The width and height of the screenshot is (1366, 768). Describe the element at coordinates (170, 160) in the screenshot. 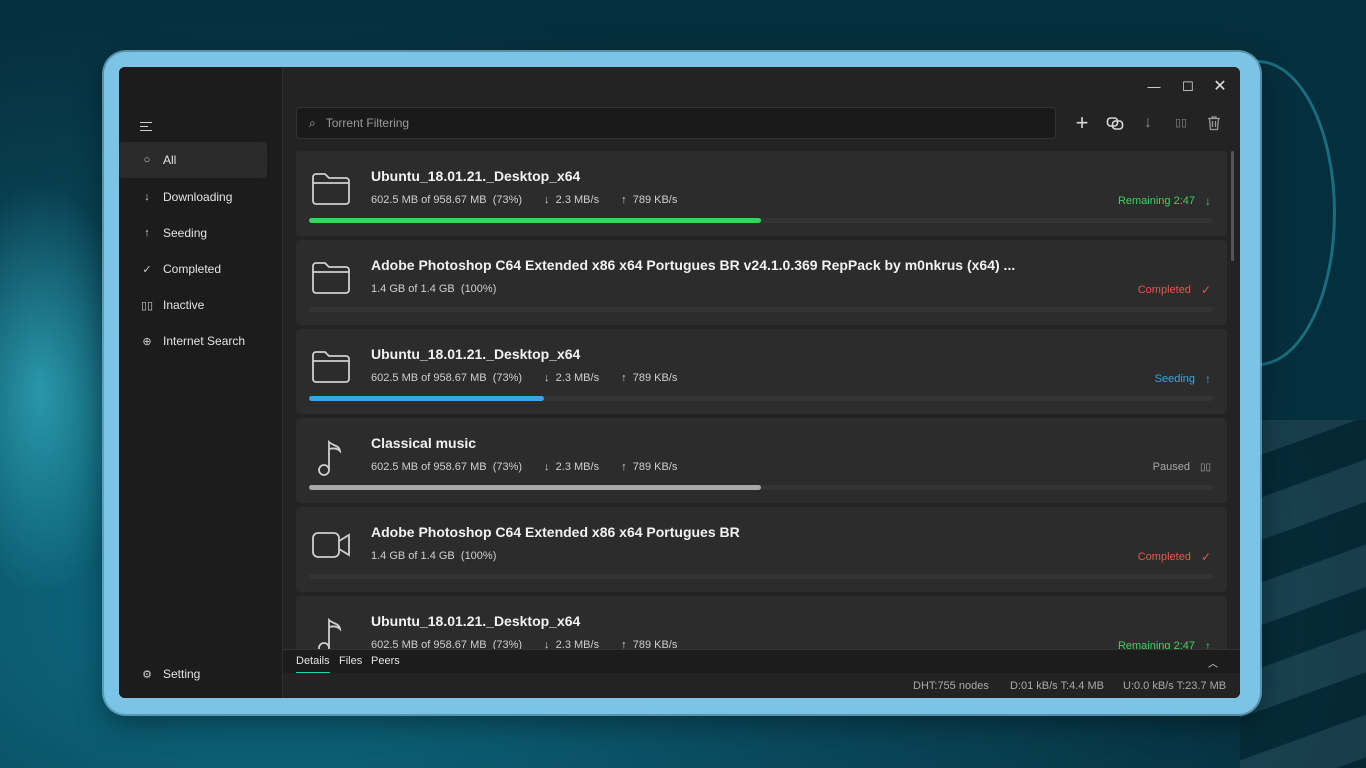

I see `sidebar-item-label: All` at that location.